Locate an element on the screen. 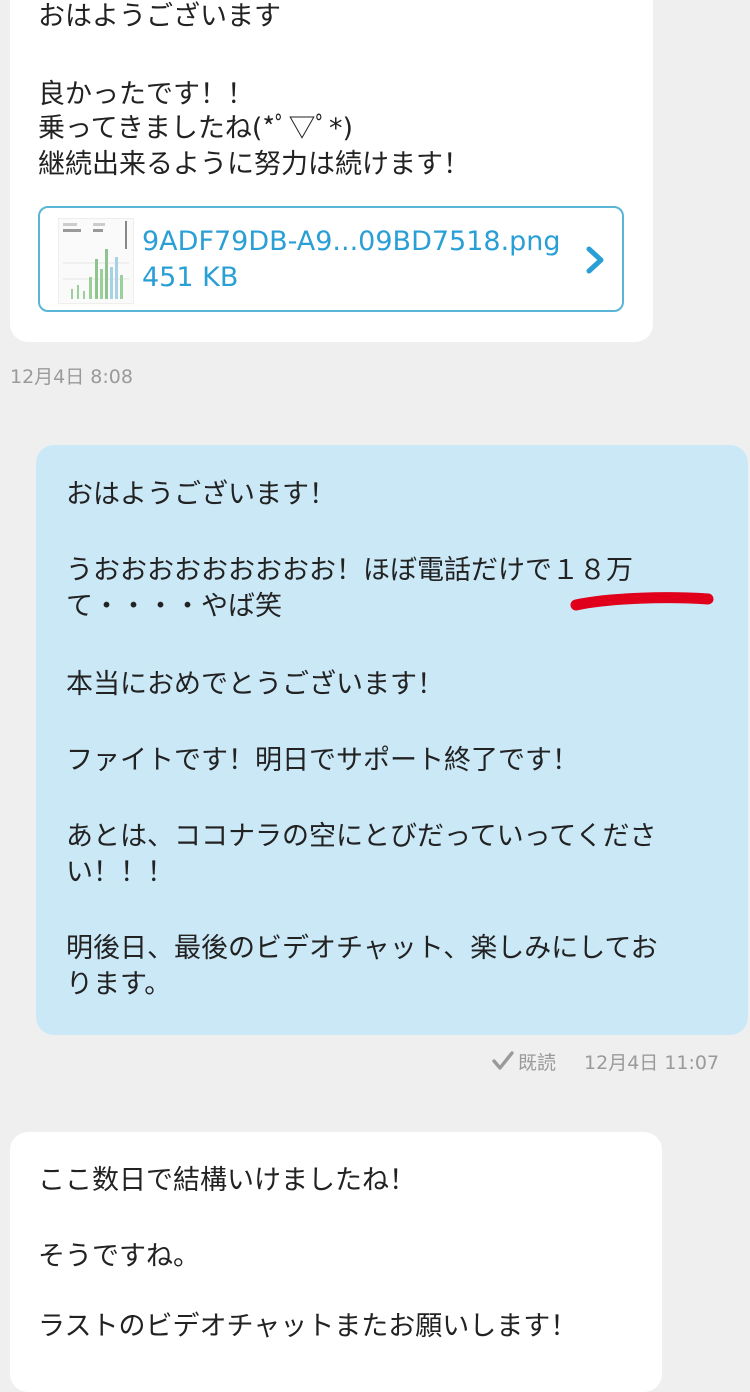  attachment-size: 451 KB is located at coordinates (190, 277).